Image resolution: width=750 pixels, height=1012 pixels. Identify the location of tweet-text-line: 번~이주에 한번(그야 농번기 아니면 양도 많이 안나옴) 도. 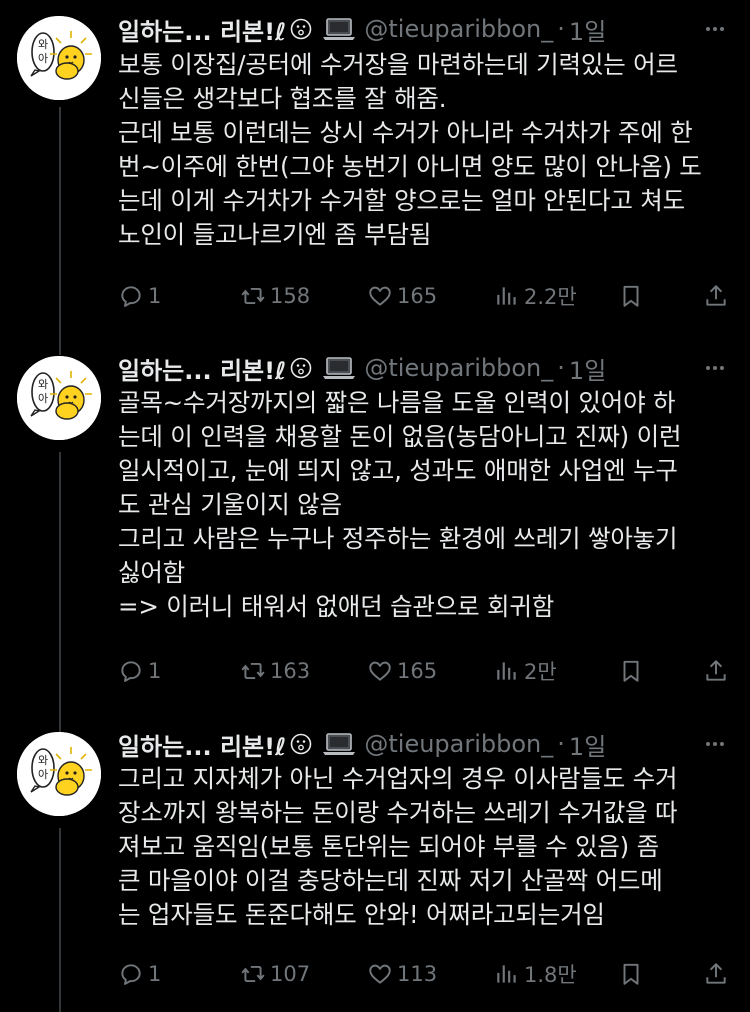
(410, 166).